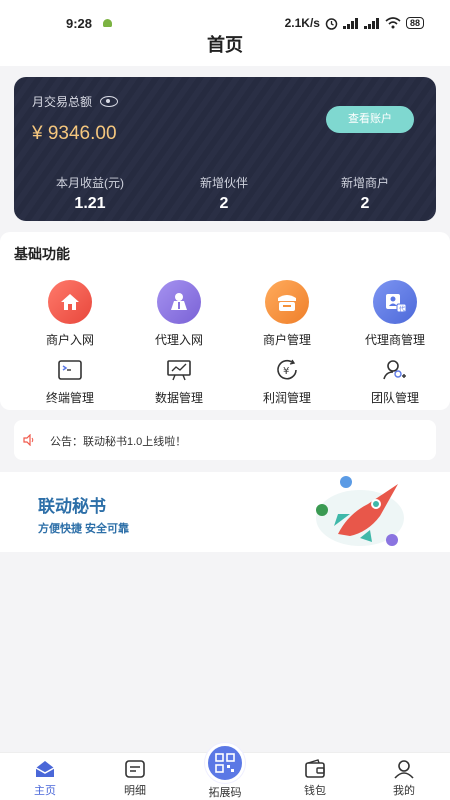  I want to click on promo-banner: 联动秘书 方便快捷 安全可靠, so click(225, 512).